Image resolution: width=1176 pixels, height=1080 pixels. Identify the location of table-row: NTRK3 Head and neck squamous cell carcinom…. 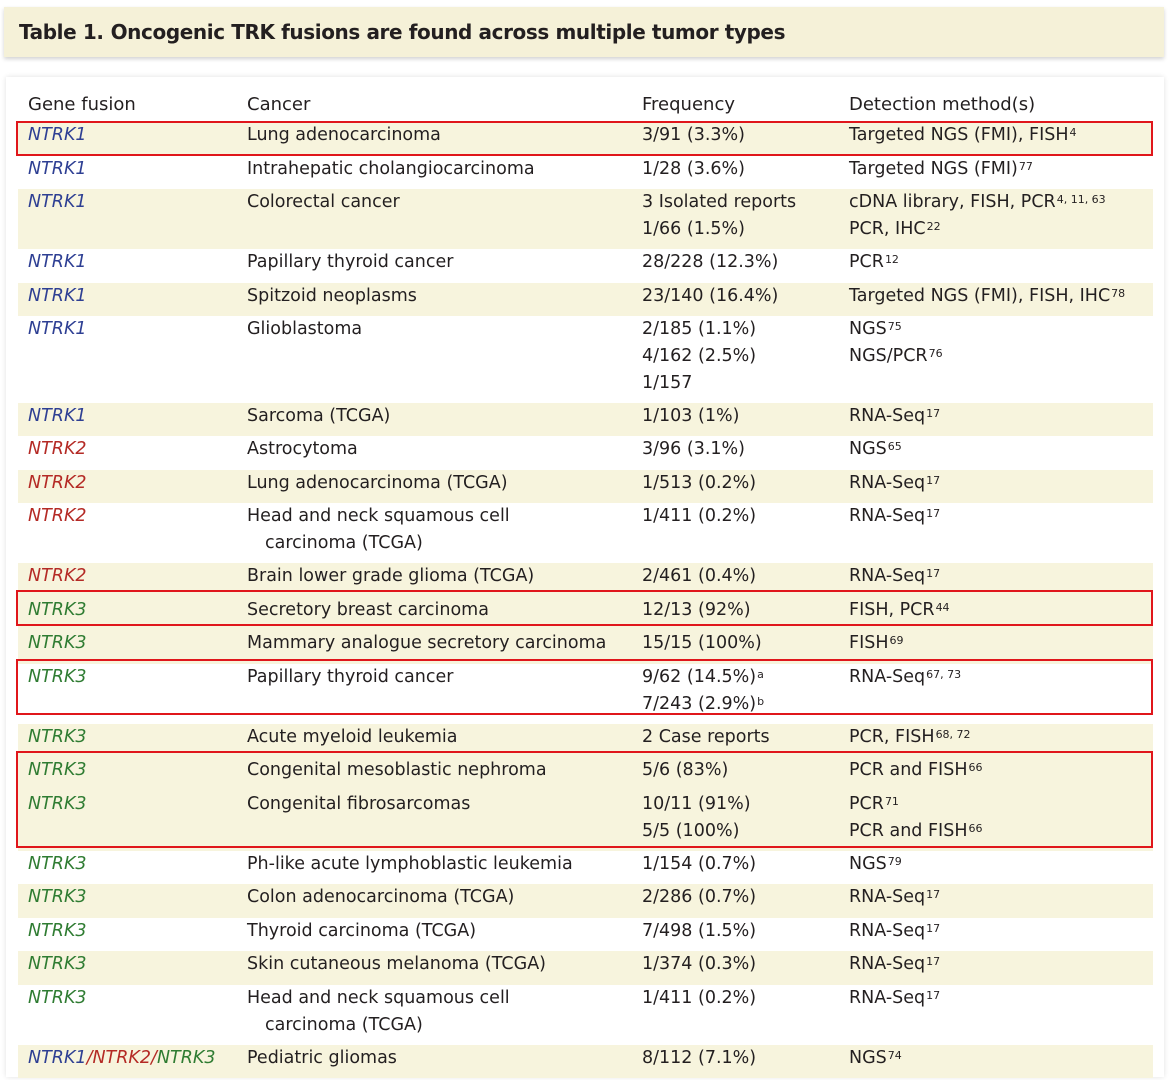
(585, 1015).